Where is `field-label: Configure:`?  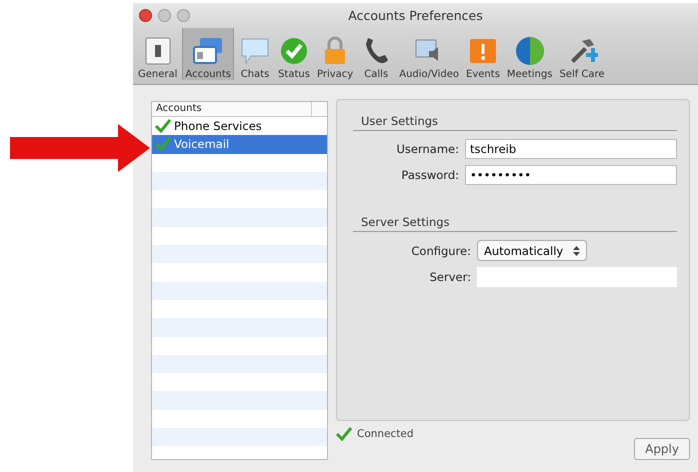
field-label: Configure: is located at coordinates (440, 251).